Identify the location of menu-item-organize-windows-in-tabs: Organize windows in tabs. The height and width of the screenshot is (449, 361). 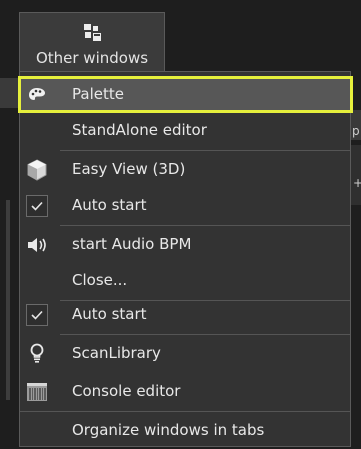
(185, 431).